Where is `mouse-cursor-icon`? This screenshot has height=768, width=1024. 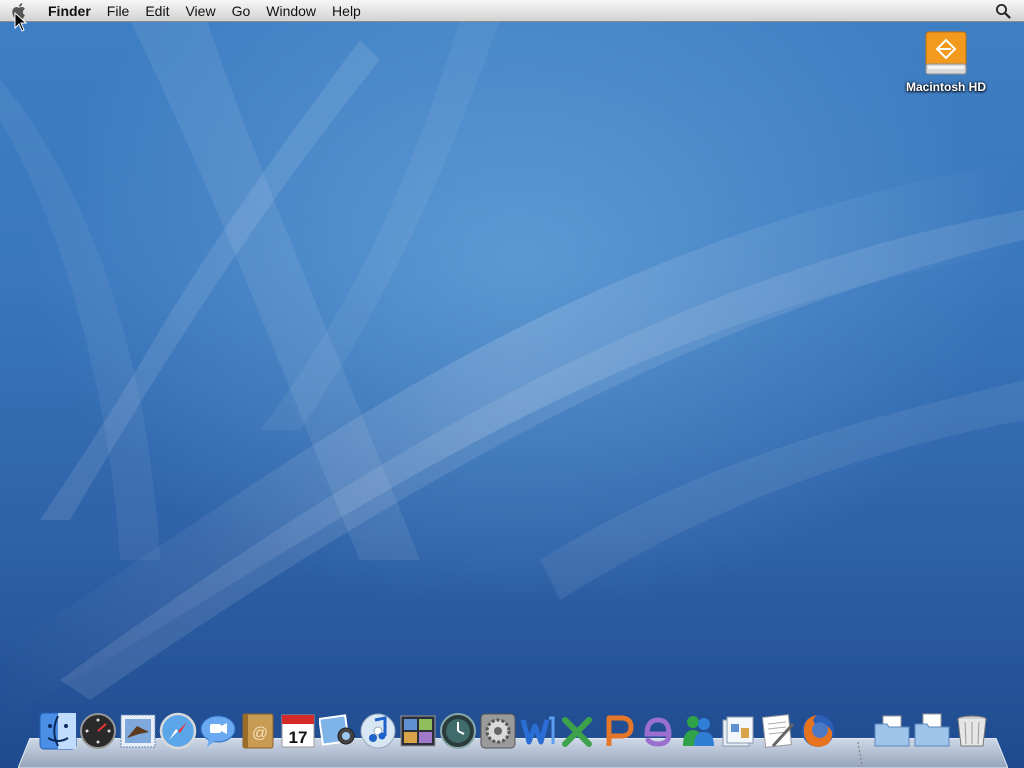 mouse-cursor-icon is located at coordinates (21, 22).